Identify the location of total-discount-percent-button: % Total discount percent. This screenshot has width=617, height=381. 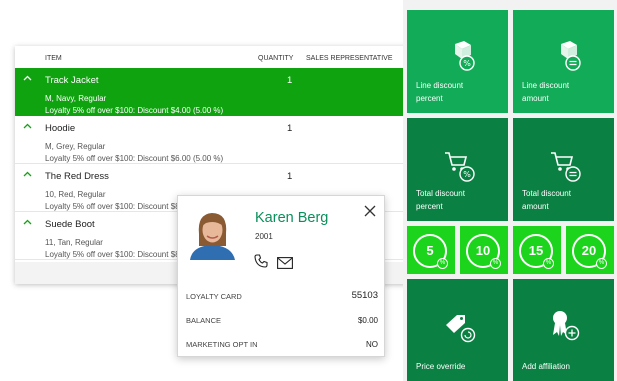
(457, 169).